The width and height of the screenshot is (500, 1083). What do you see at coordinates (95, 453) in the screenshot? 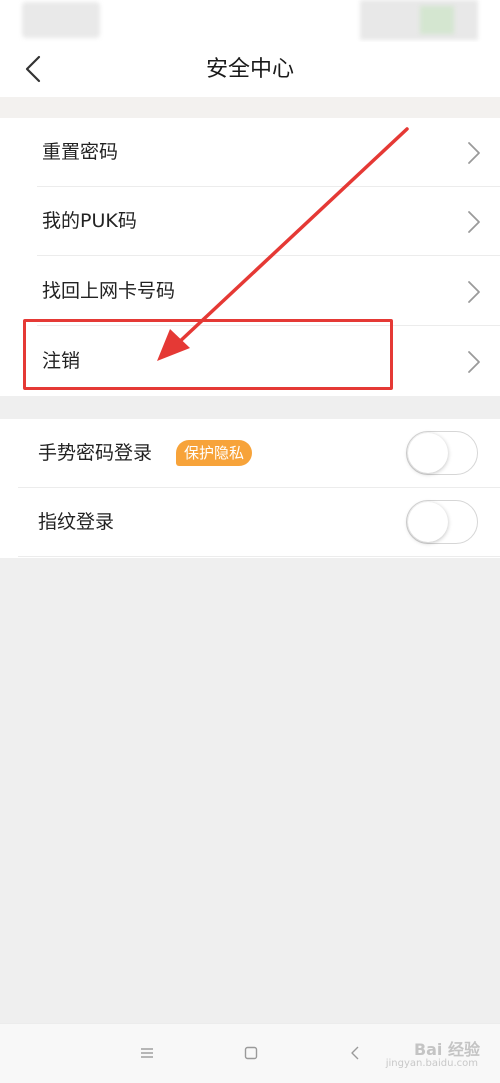
I see `row-label: 手势密码登录` at bounding box center [95, 453].